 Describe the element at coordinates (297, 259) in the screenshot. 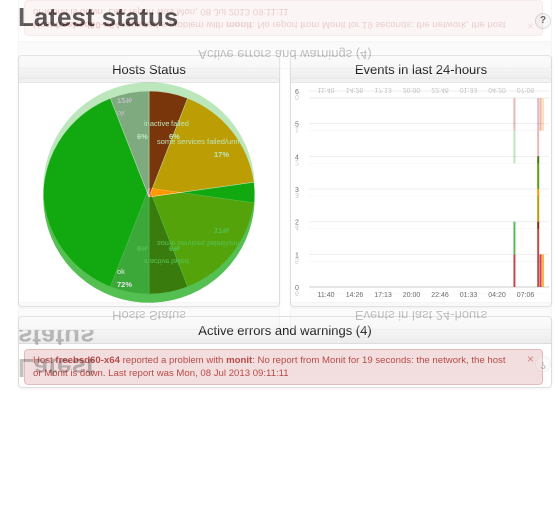

I see `reflected-y-tick-label: 5` at that location.